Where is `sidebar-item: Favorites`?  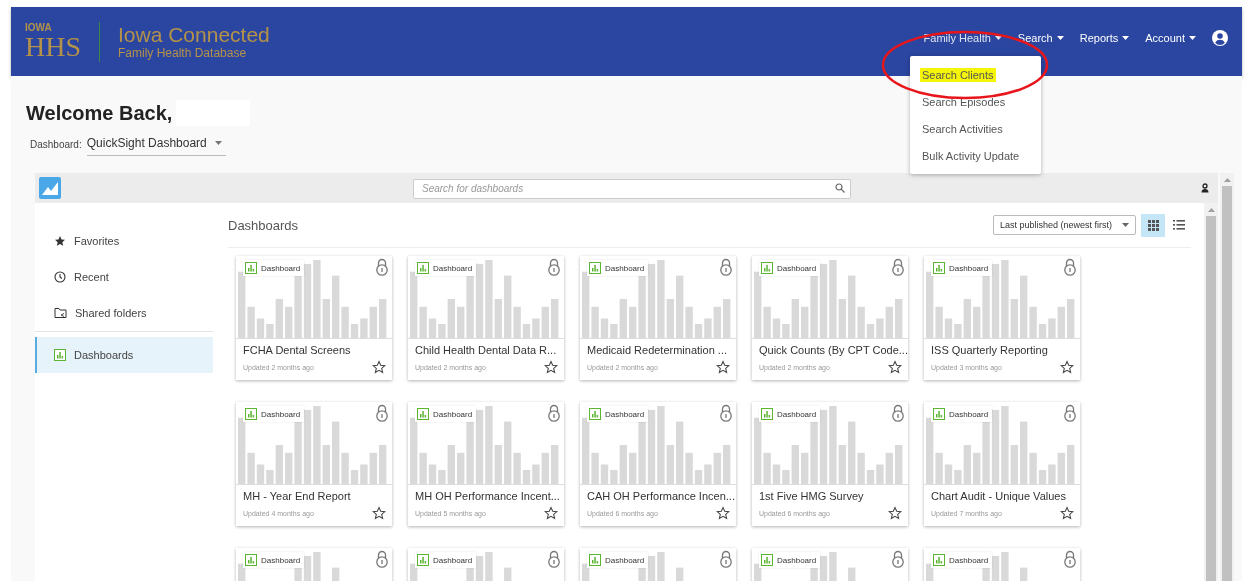
sidebar-item: Favorites is located at coordinates (124, 241).